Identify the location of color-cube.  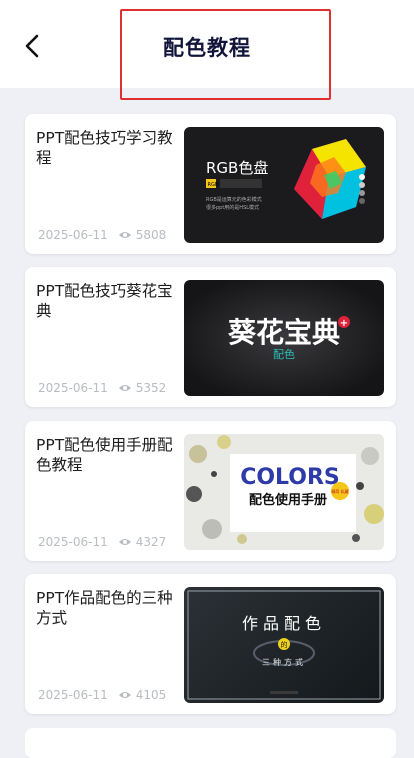
(330, 179).